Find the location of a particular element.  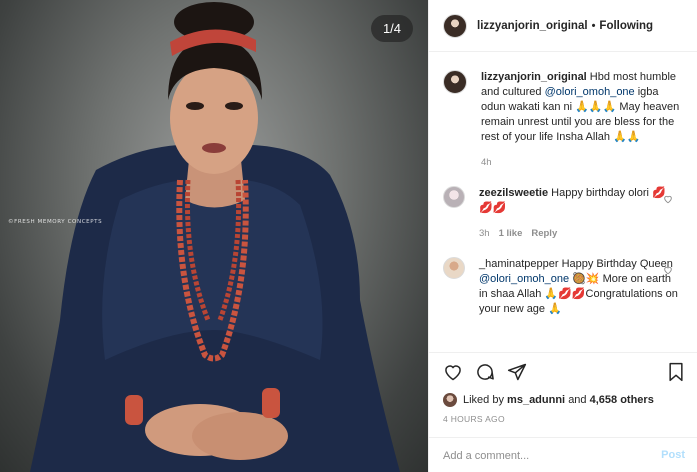

liked-by-count: 4,658 others is located at coordinates (622, 400).